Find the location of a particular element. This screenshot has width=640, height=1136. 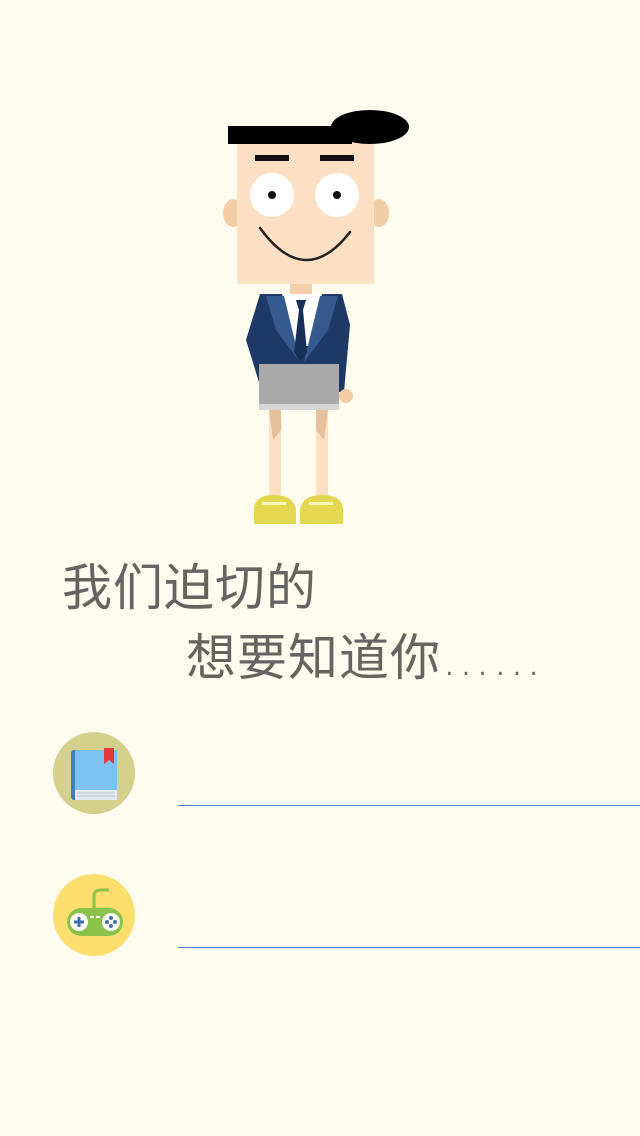

games-input is located at coordinates (409, 925).